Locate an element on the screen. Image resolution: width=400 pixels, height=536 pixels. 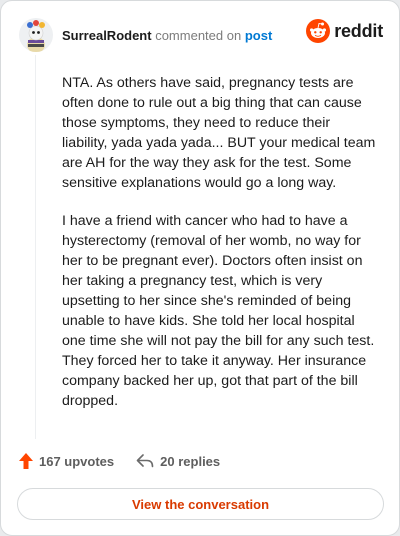
comment-actions: 167 upvotes 20 replies is located at coordinates (119, 461).